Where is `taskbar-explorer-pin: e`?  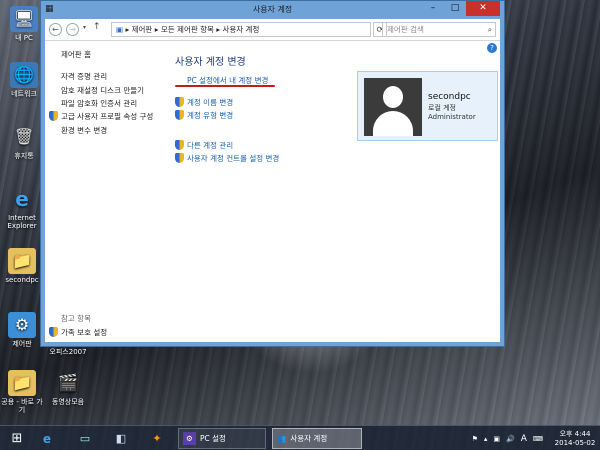
taskbar-explorer-pin: e is located at coordinates (47, 438).